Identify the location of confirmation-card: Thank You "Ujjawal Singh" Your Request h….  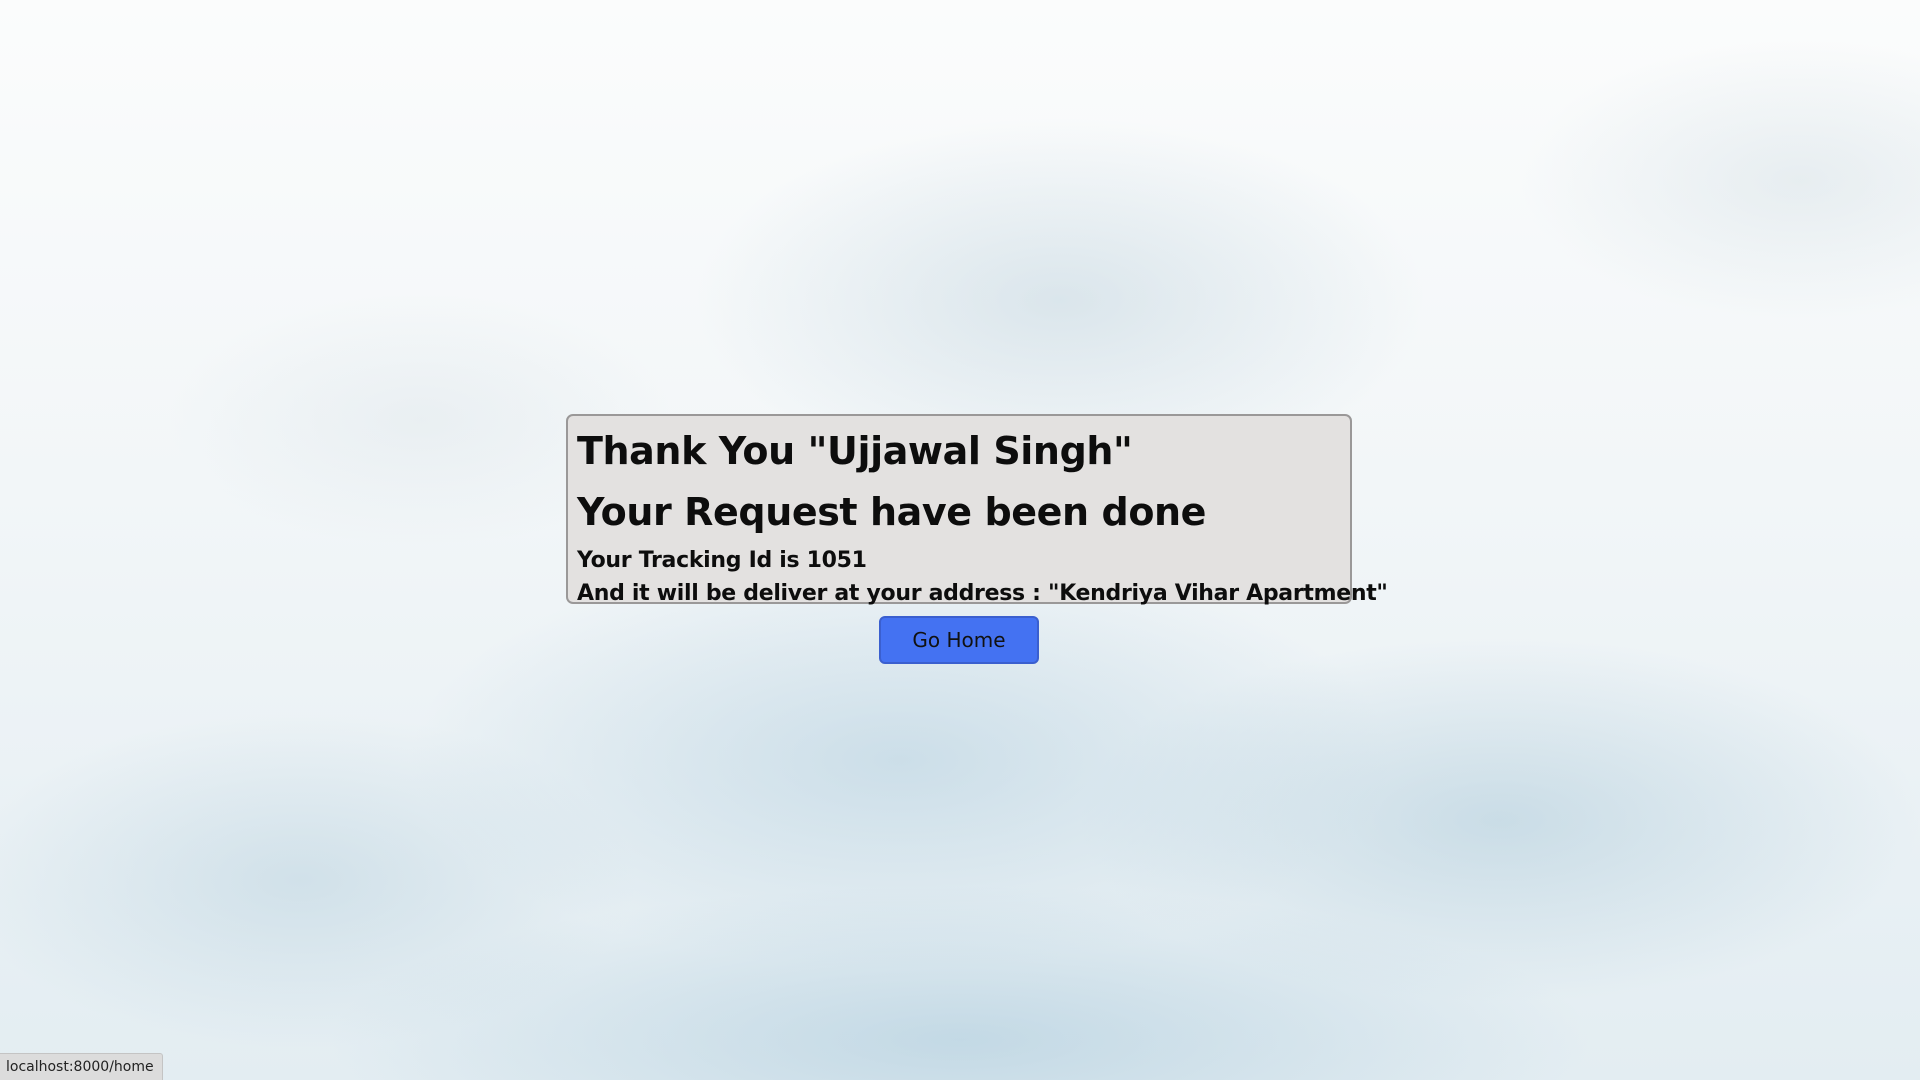
(977, 510).